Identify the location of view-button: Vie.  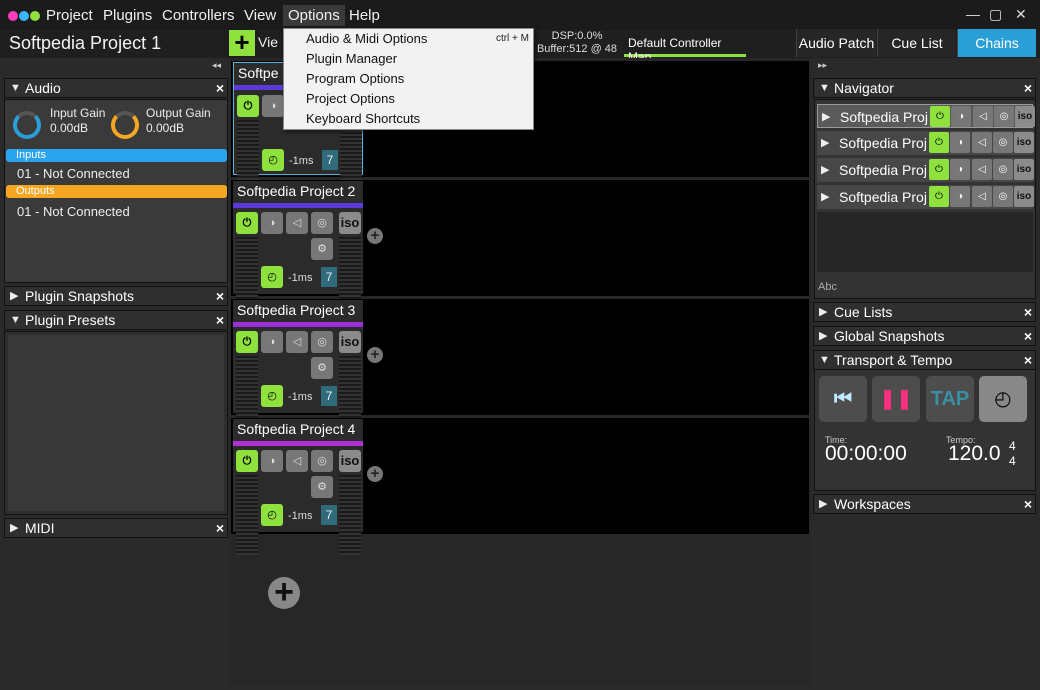
(268, 42).